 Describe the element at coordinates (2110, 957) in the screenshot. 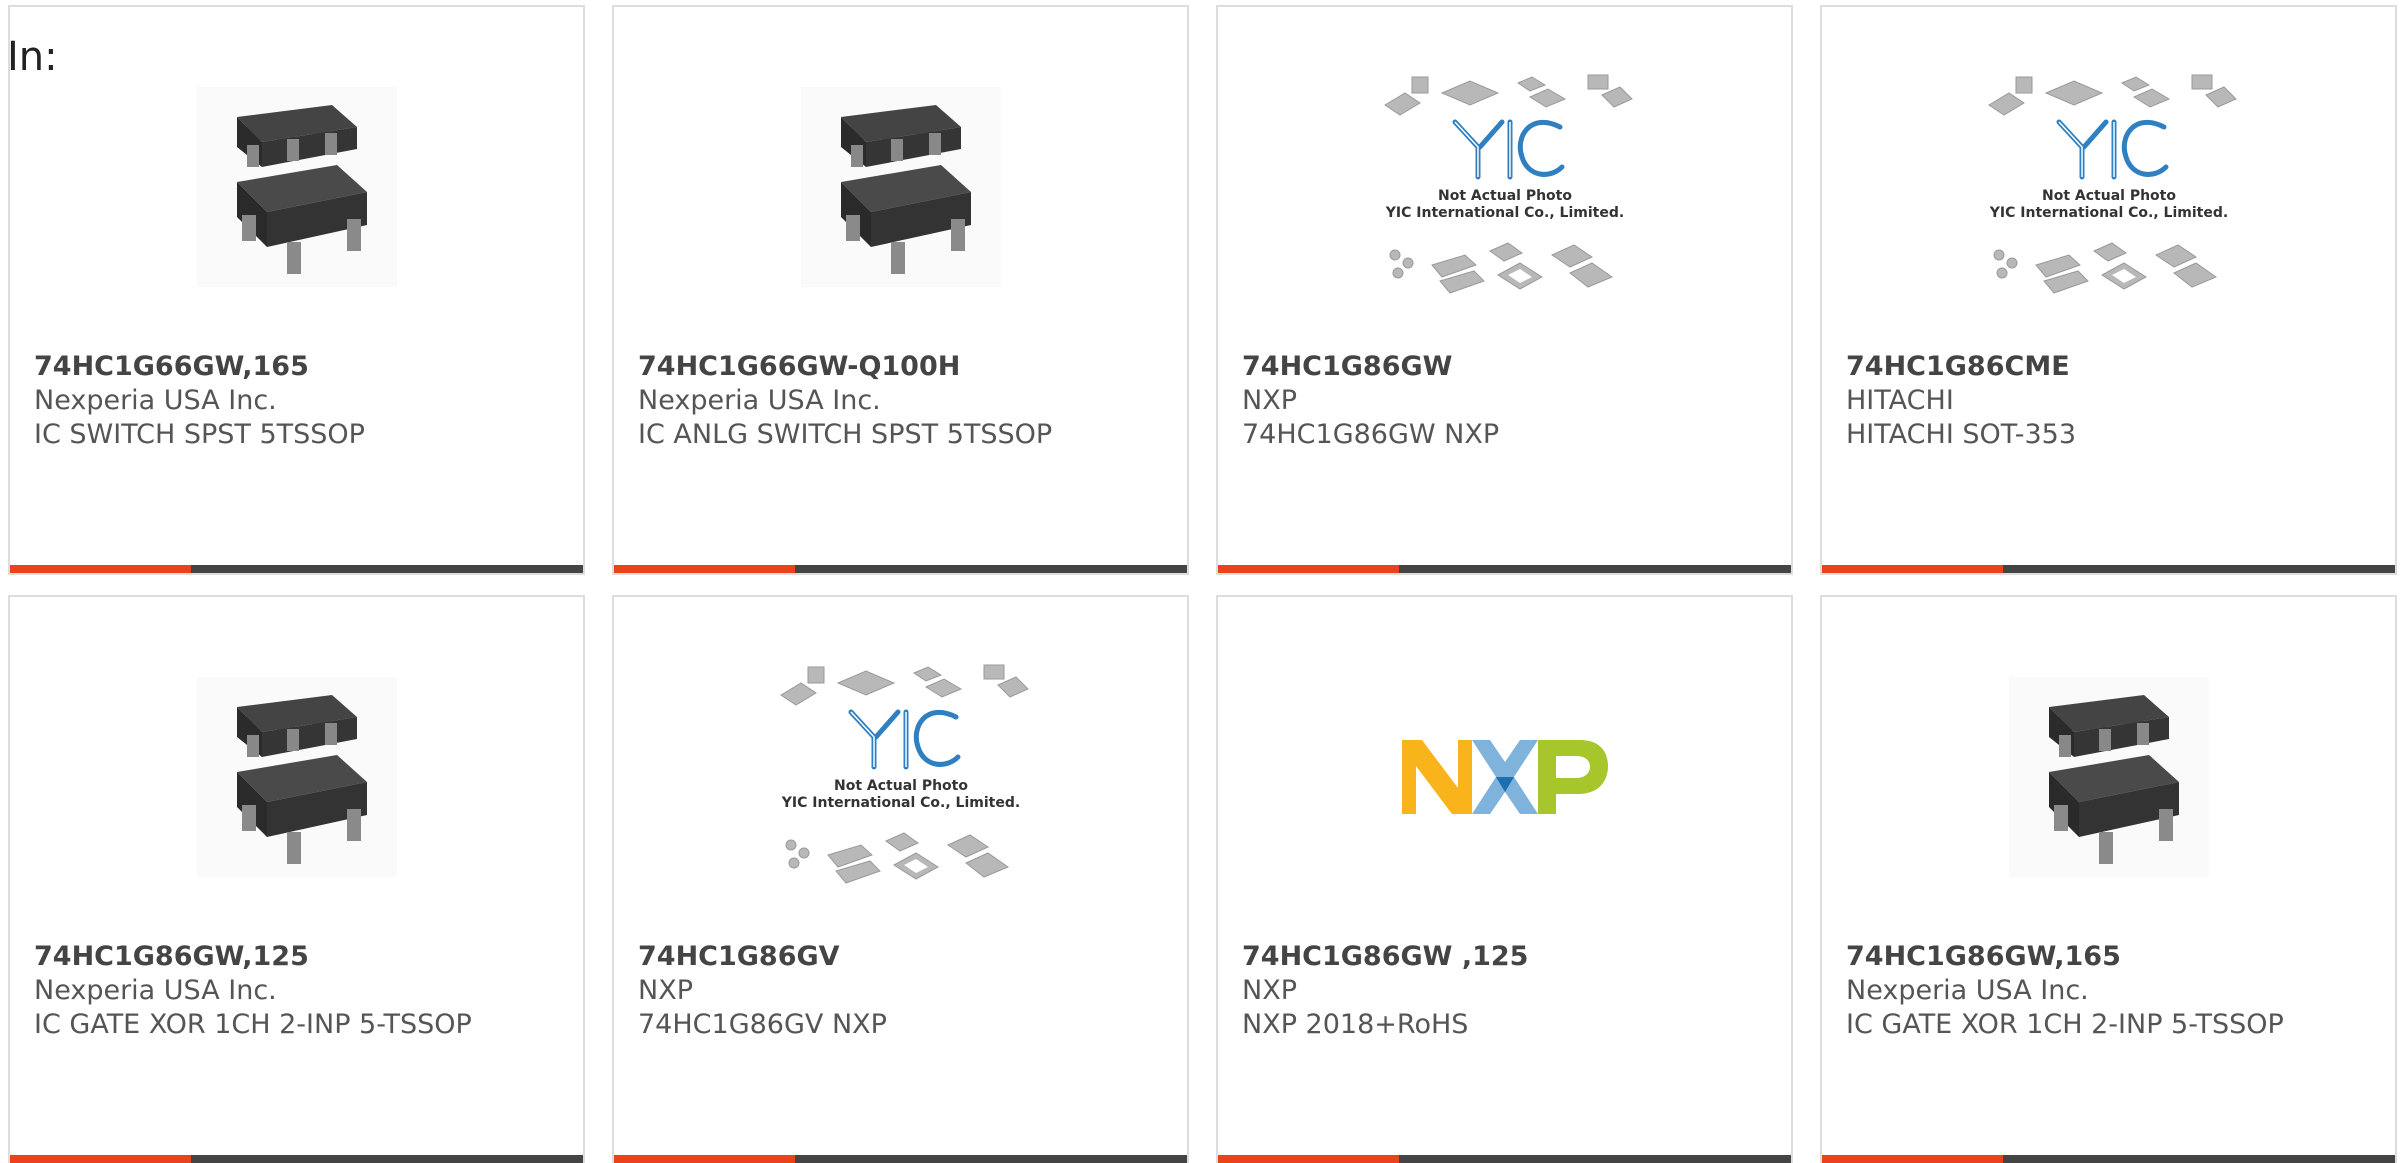

I see `part-number: 74HC1G86GW,165` at that location.